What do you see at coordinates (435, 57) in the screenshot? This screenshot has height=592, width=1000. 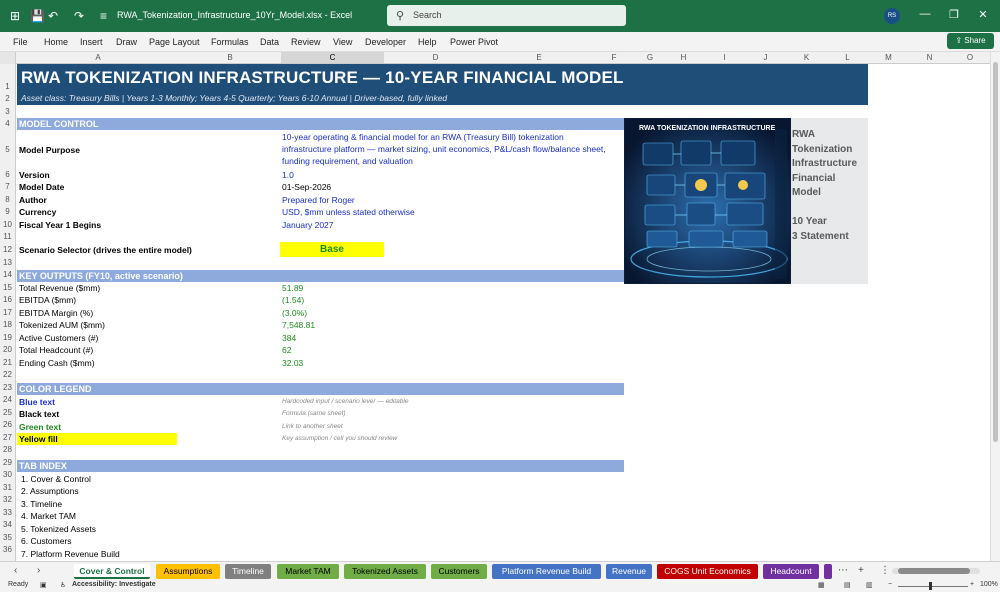 I see `column-header-d: D` at bounding box center [435, 57].